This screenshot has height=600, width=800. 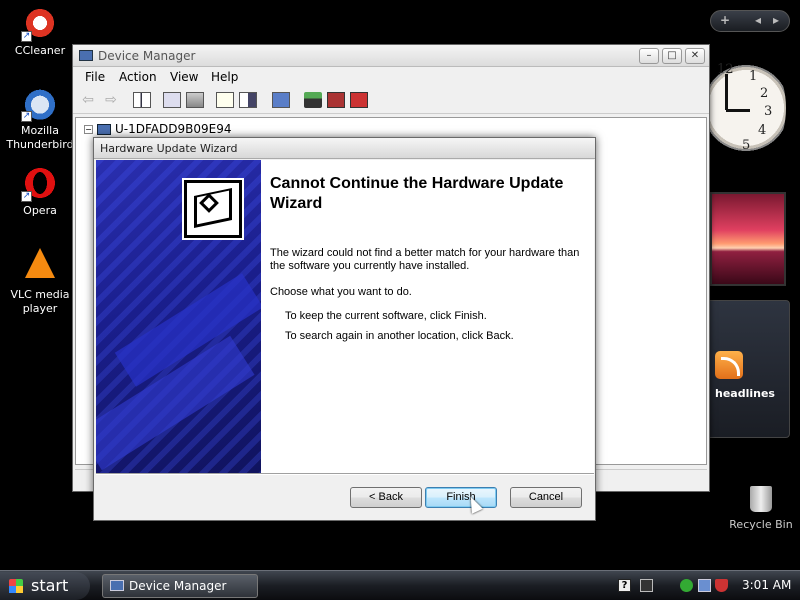 What do you see at coordinates (40, 263) in the screenshot?
I see `vlc-cone-icon` at bounding box center [40, 263].